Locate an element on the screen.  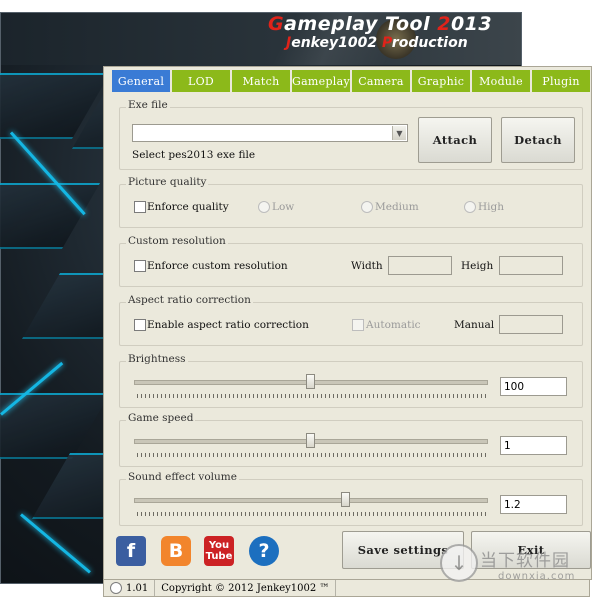
height-field is located at coordinates (531, 265).